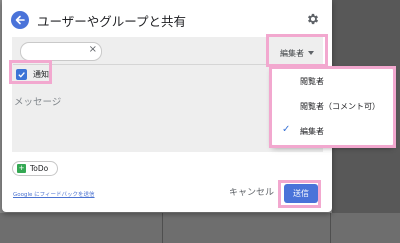 The image size is (400, 243). What do you see at coordinates (286, 129) in the screenshot?
I see `check-icon: ✓` at bounding box center [286, 129].